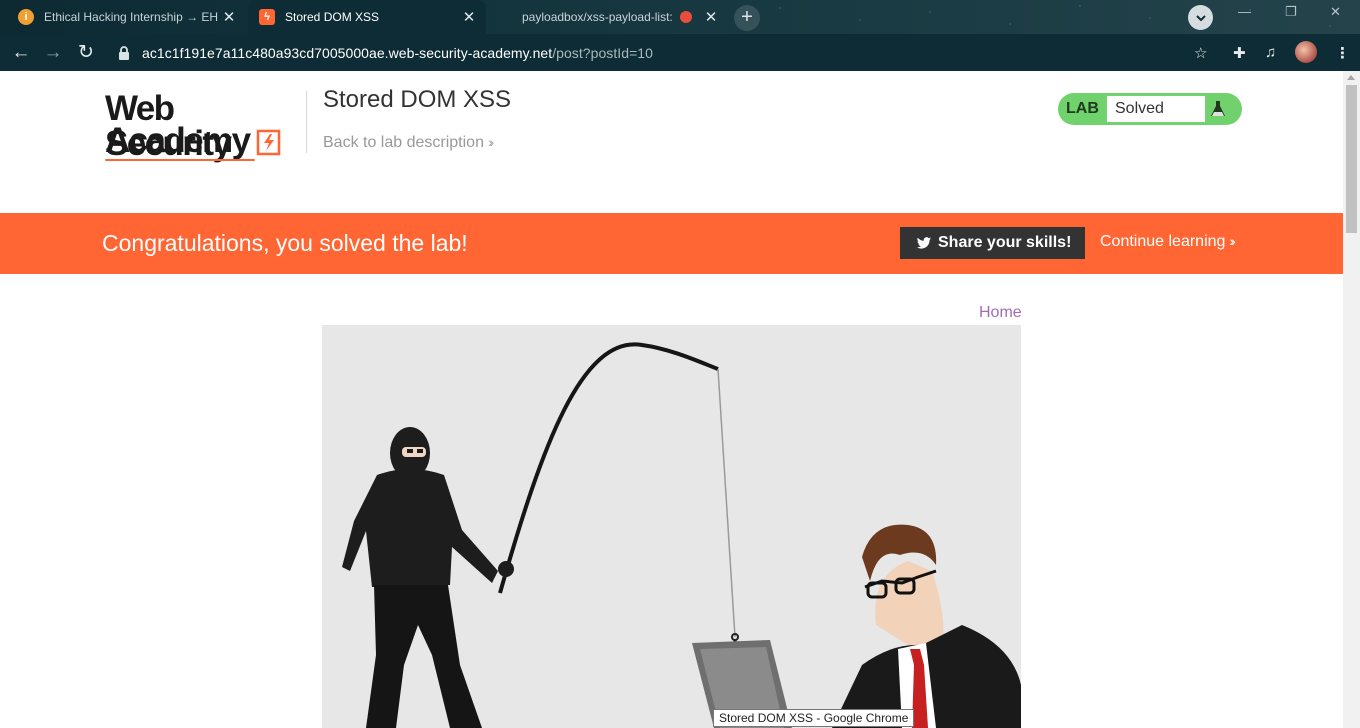 The image size is (1360, 728). What do you see at coordinates (178, 140) in the screenshot?
I see `logo-line-2: Academy` at bounding box center [178, 140].